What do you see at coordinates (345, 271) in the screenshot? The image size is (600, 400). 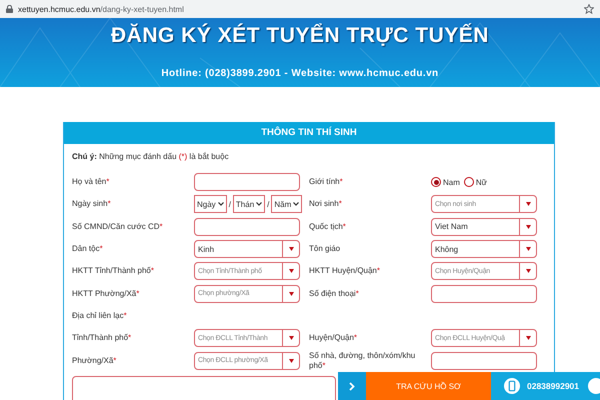 I see `field-label: HKTT Huyện/Quận*` at bounding box center [345, 271].